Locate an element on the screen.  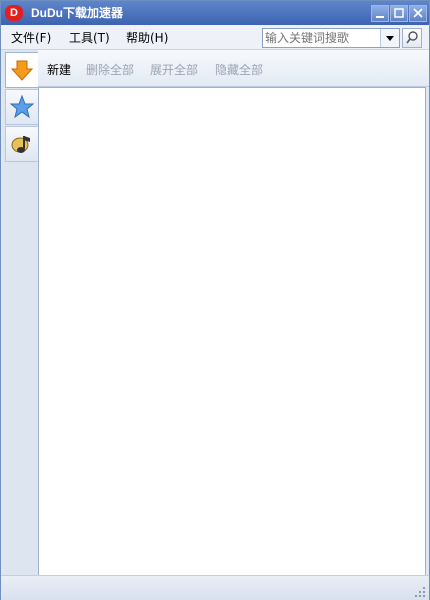
sidebar-tab-favorites is located at coordinates (22, 107).